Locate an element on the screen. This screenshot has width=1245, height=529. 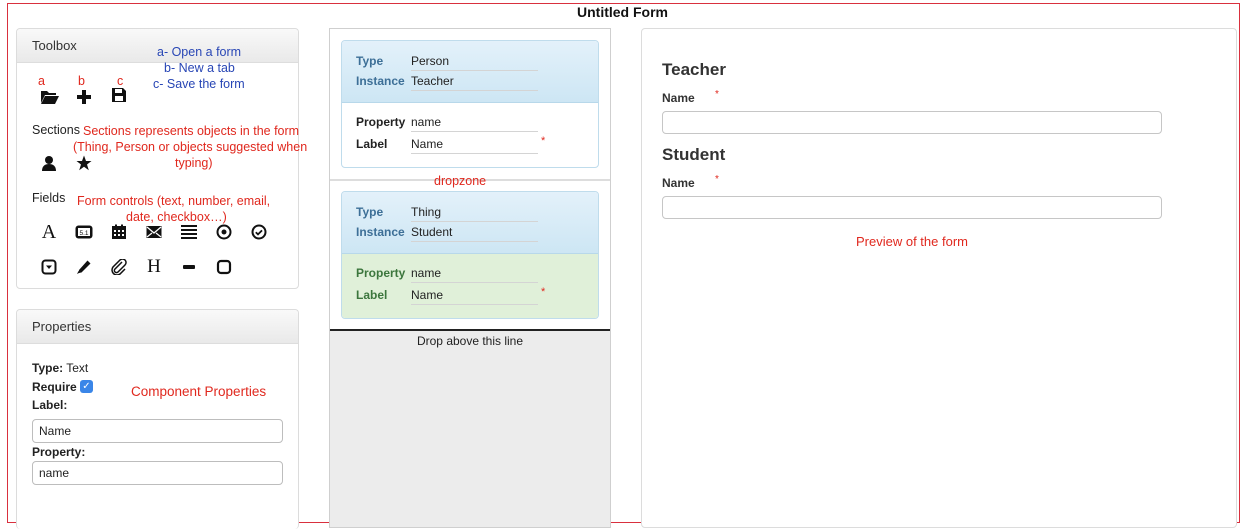
radio-icon is located at coordinates (224, 232).